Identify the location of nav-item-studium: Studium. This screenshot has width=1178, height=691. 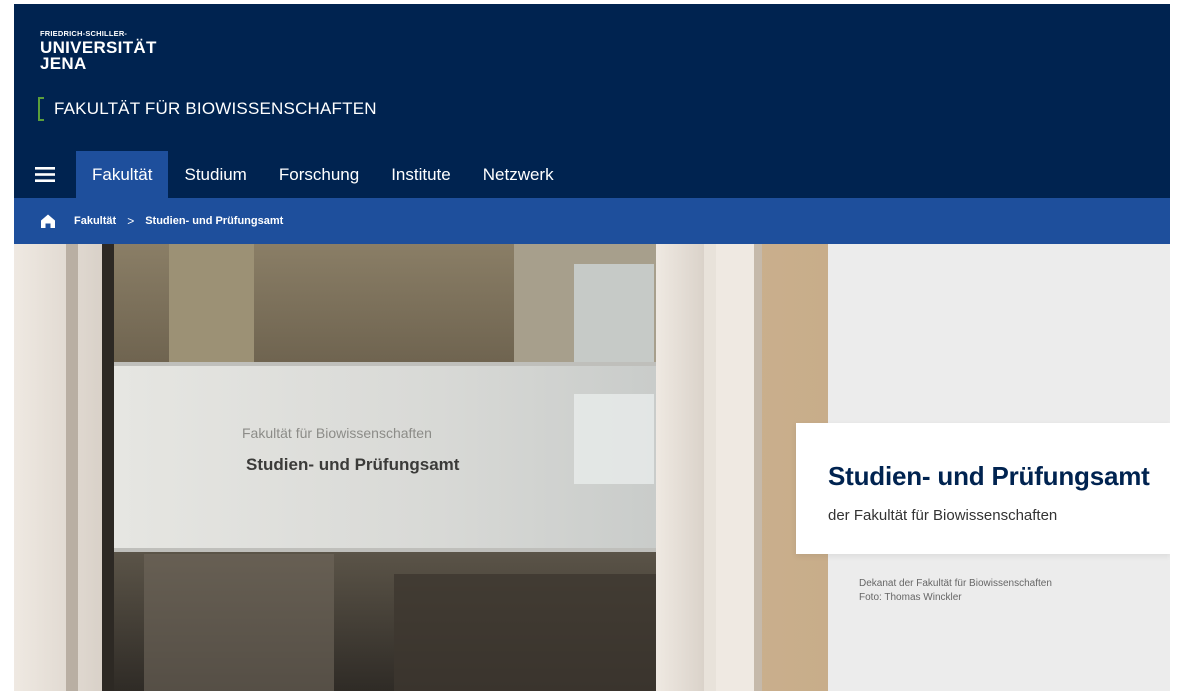
(215, 174).